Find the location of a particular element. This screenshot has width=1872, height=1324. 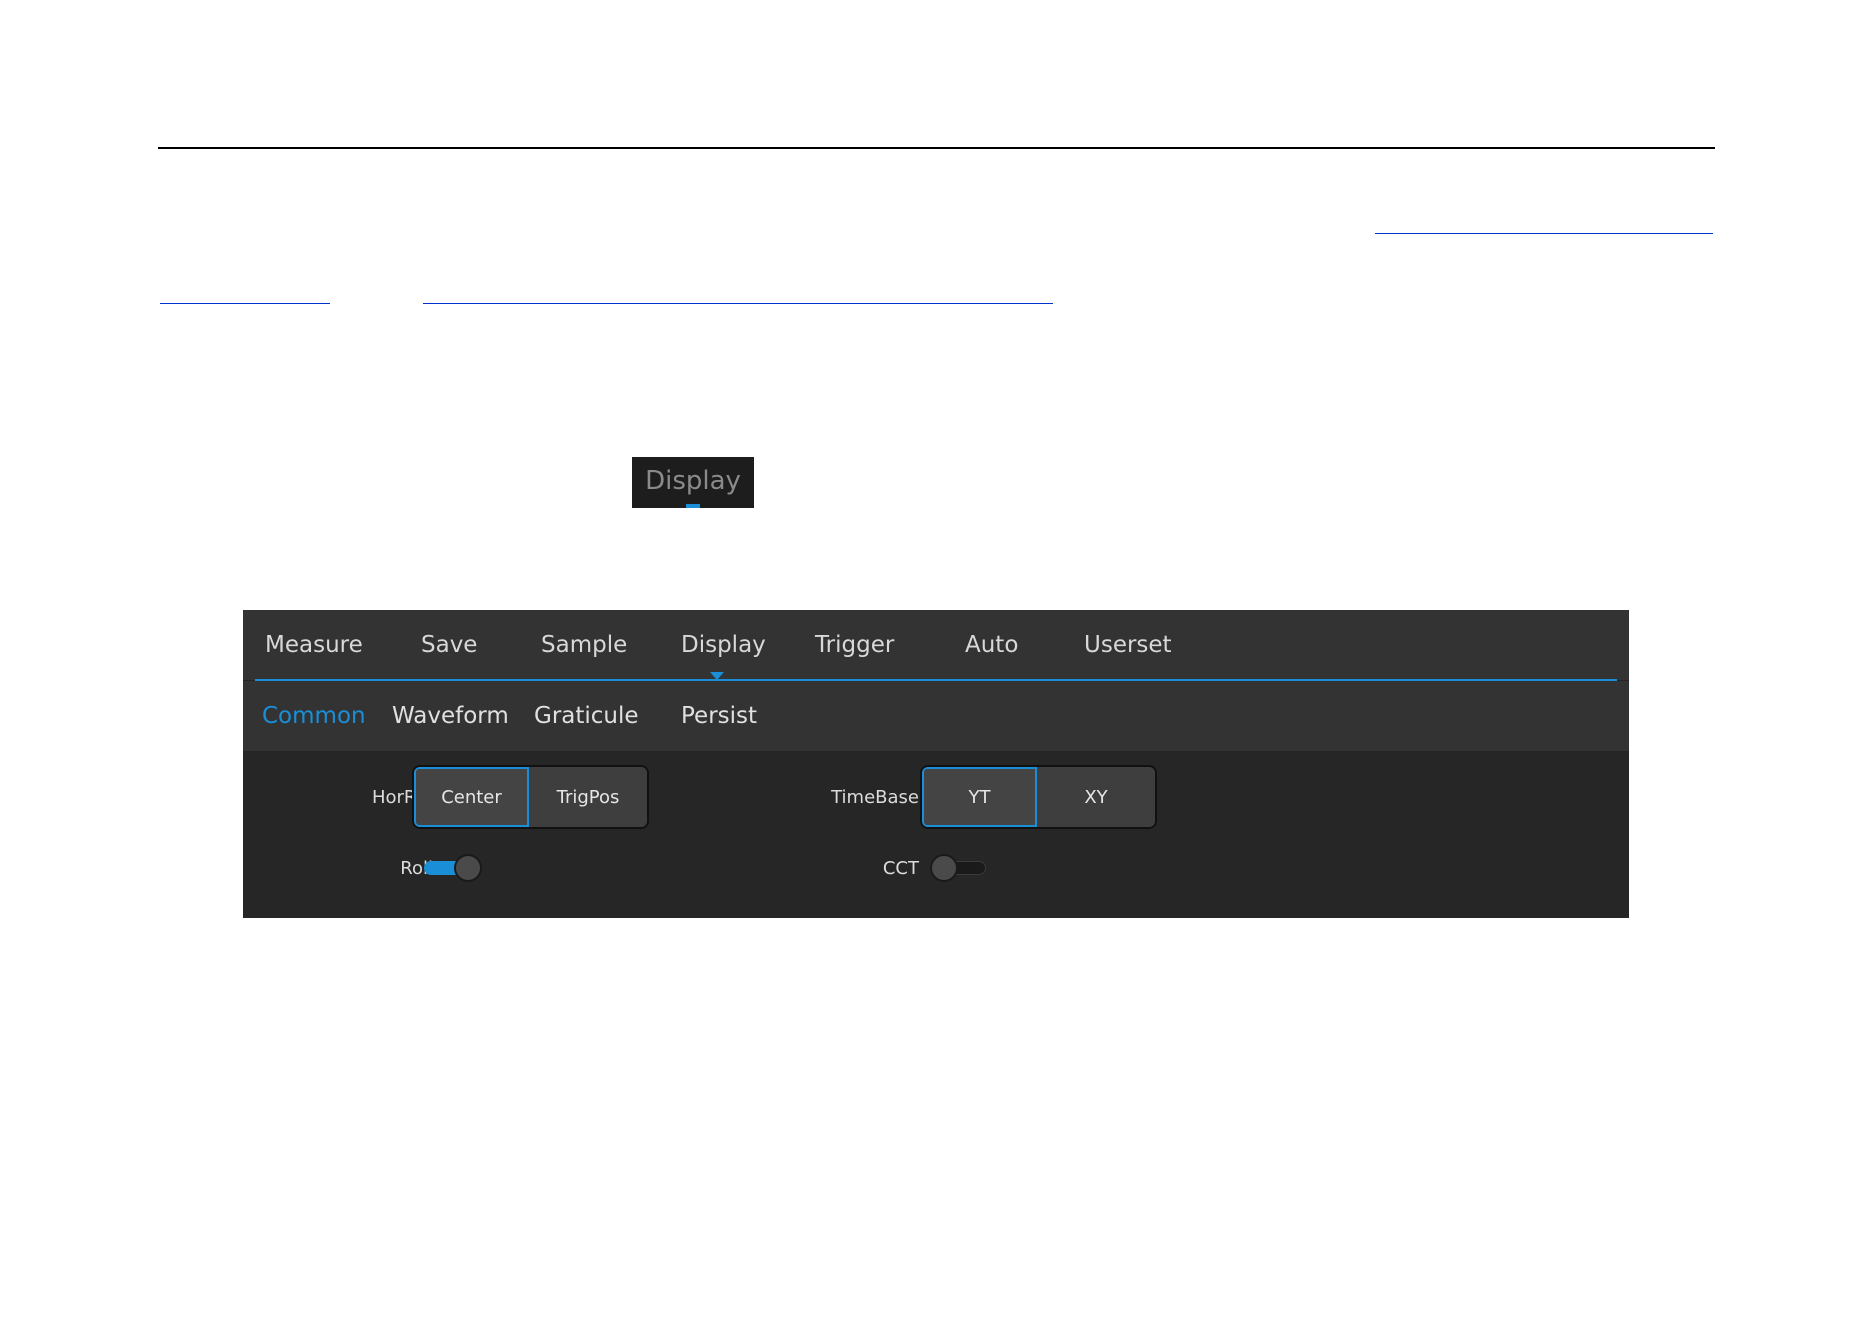

active-indicator is located at coordinates (693, 506).